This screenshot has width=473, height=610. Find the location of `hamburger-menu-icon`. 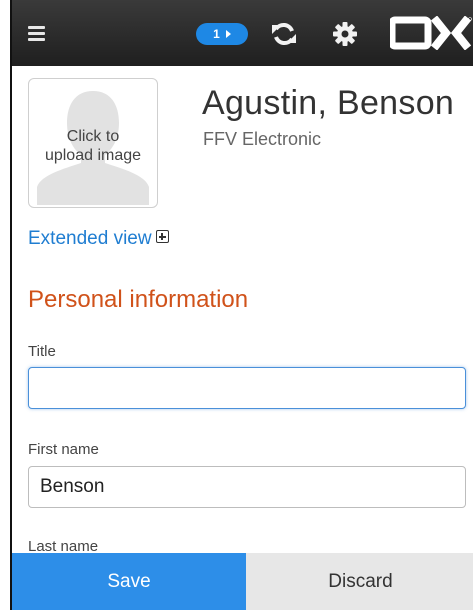

hamburger-menu-icon is located at coordinates (36, 33).